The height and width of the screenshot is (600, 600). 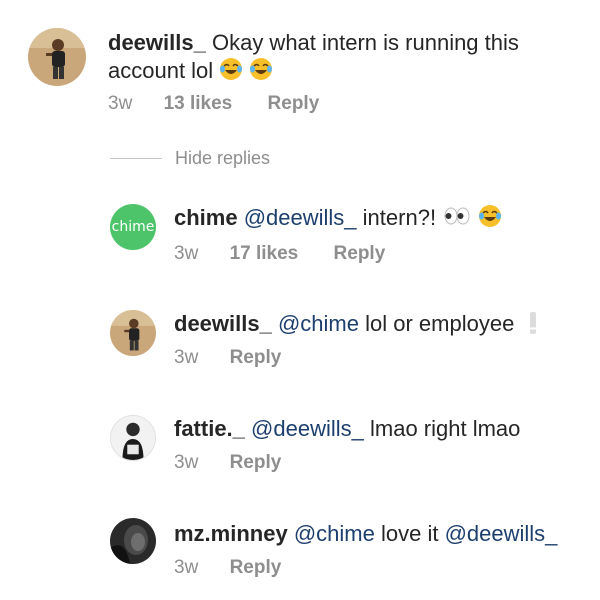 I want to click on chime-logo-text: chime, so click(x=133, y=227).